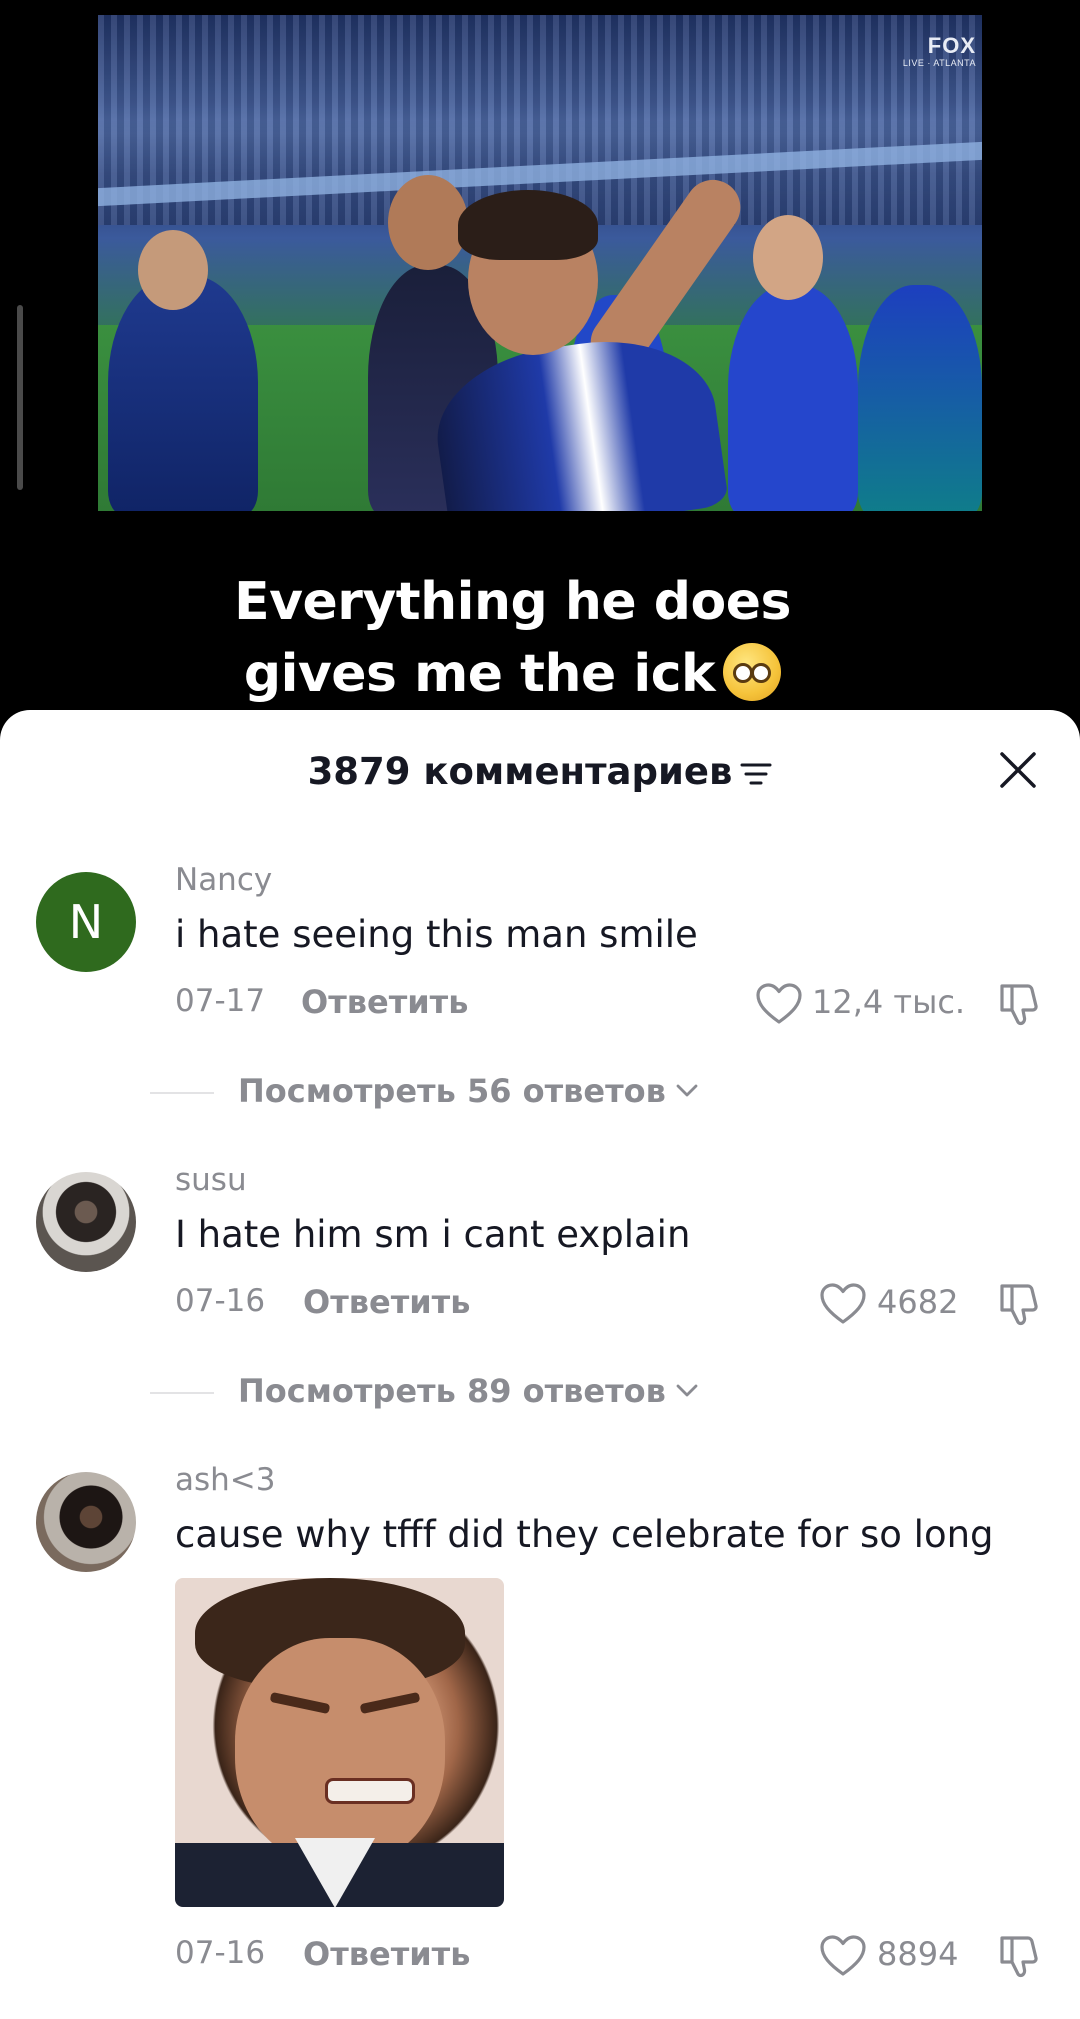  What do you see at coordinates (756, 774) in the screenshot?
I see `sort-lines-icon` at bounding box center [756, 774].